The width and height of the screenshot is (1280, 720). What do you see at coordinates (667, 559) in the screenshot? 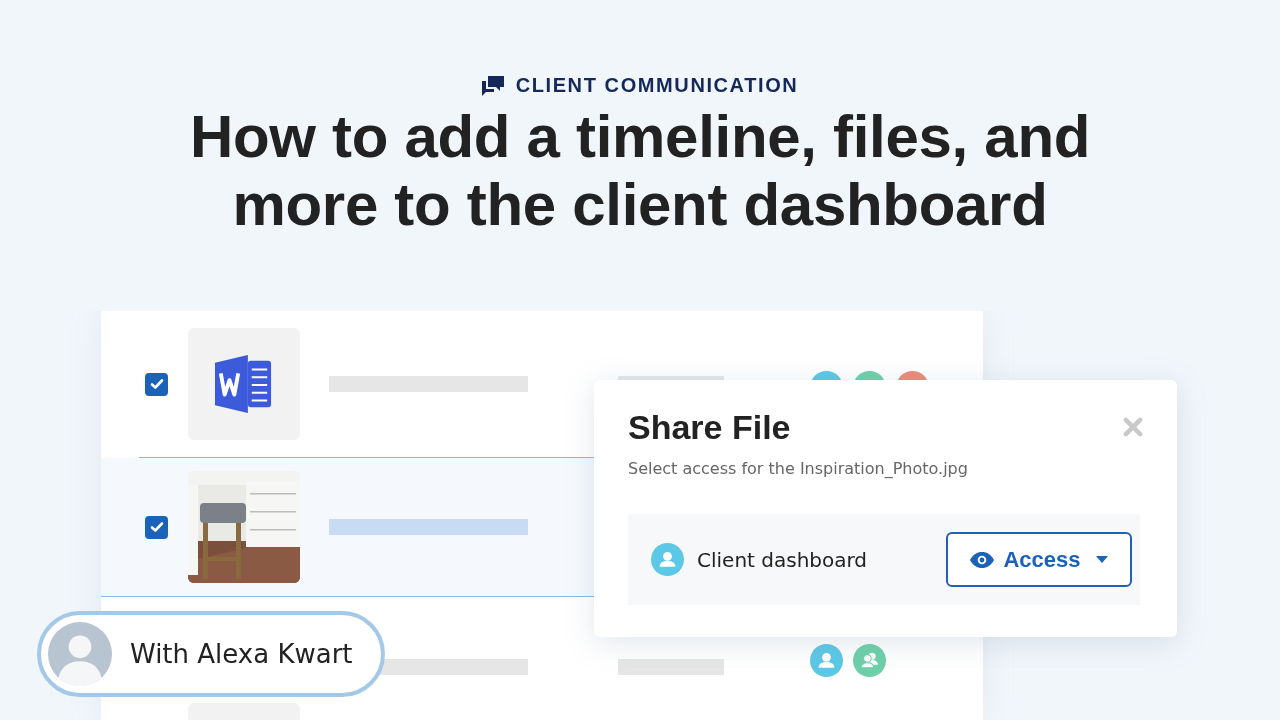
I see `user-avatar-icon` at bounding box center [667, 559].